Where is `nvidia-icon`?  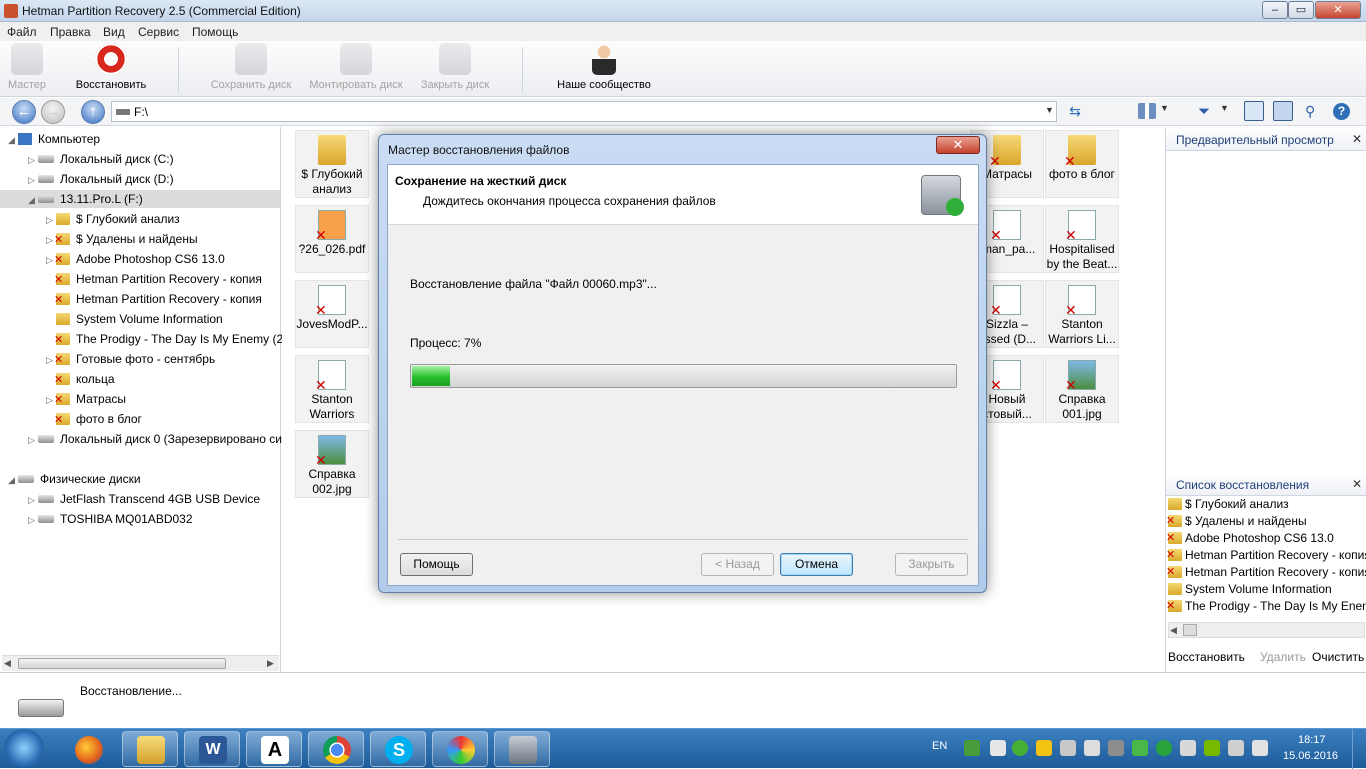
nvidia-icon is located at coordinates (1212, 748).